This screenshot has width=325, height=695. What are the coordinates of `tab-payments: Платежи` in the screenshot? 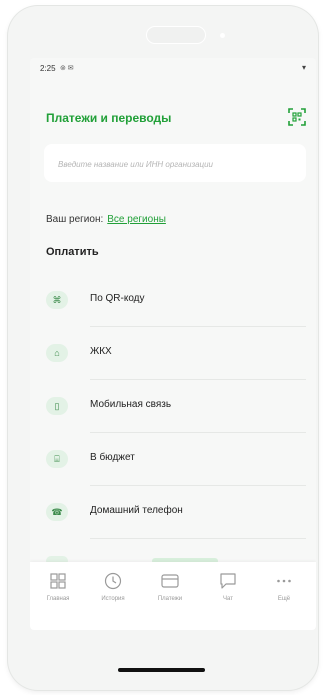 It's located at (170, 595).